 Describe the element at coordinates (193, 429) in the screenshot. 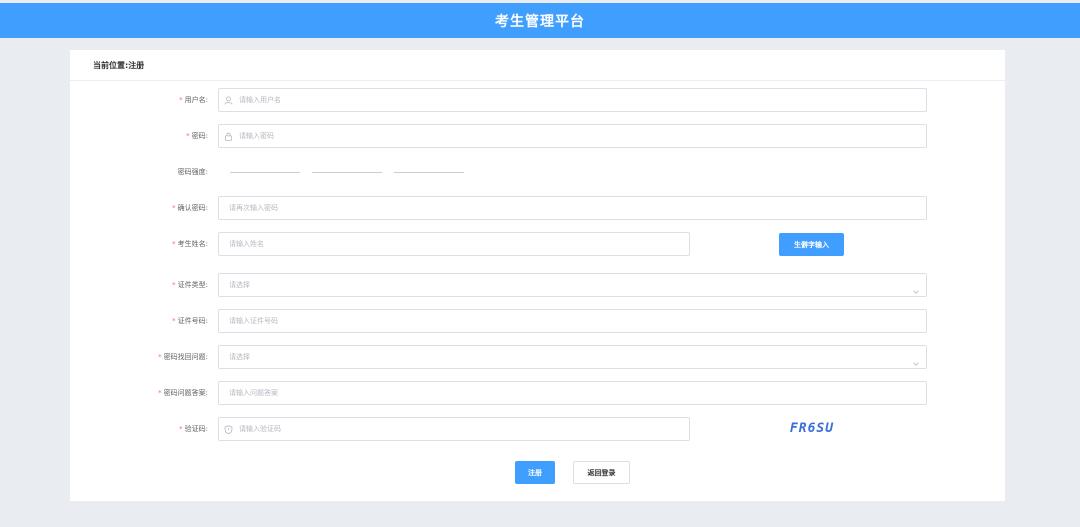

I see `captcha-label: * 验证码:` at that location.